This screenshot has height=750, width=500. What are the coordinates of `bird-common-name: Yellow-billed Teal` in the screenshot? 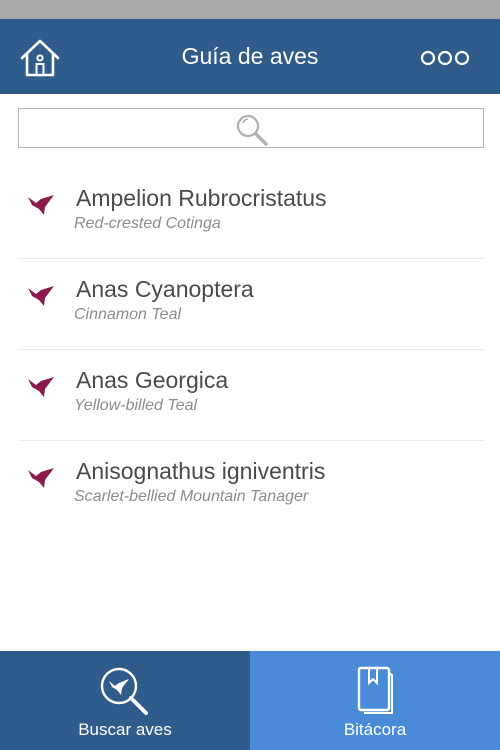 It's located at (136, 405).